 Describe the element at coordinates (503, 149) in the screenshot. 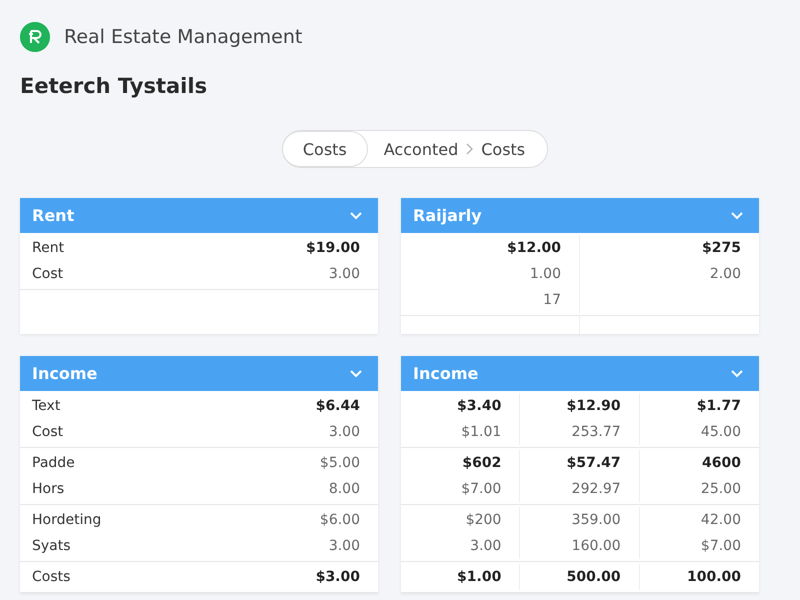

I see `breadcrumb-link: Costs` at that location.